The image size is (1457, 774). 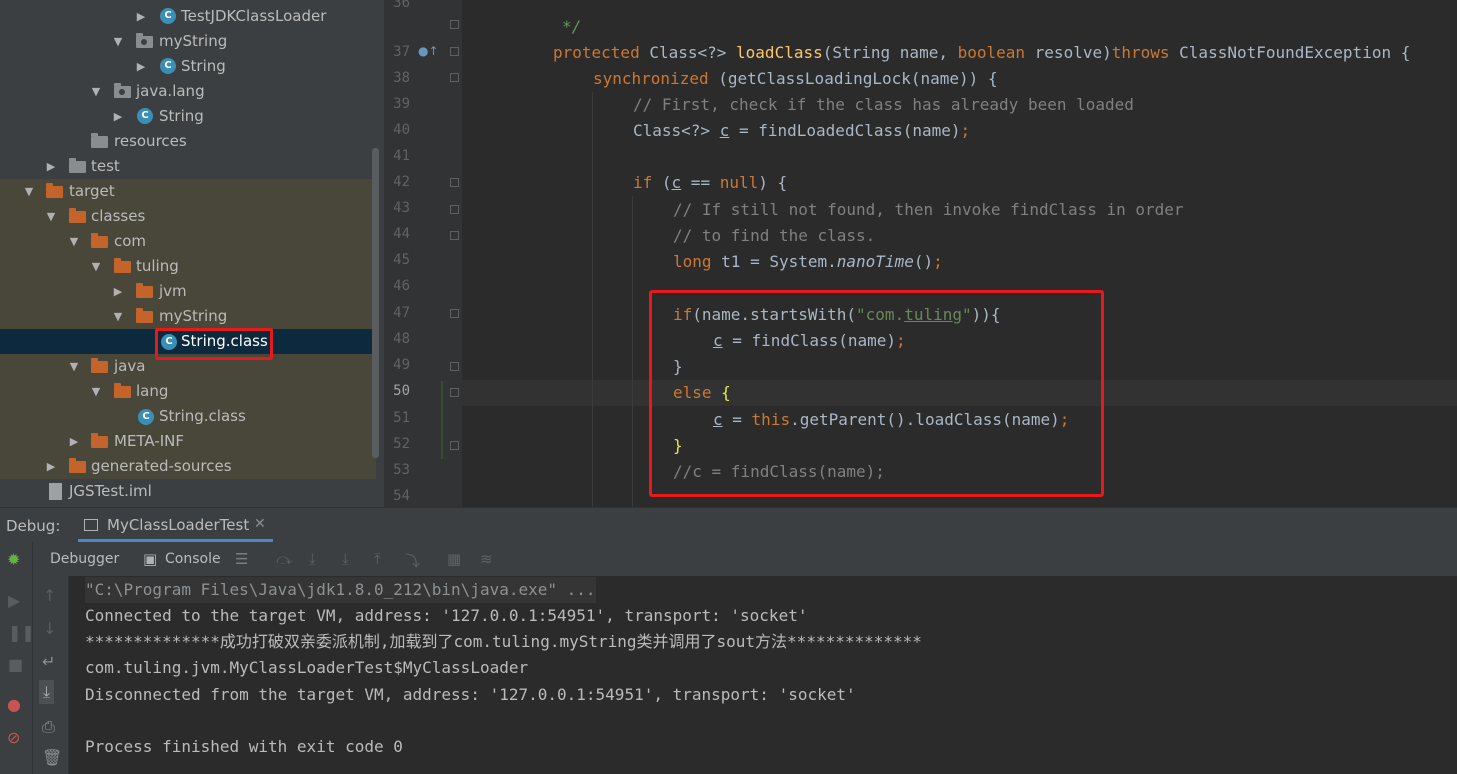 What do you see at coordinates (401, 130) in the screenshot?
I see `line-number: 40` at bounding box center [401, 130].